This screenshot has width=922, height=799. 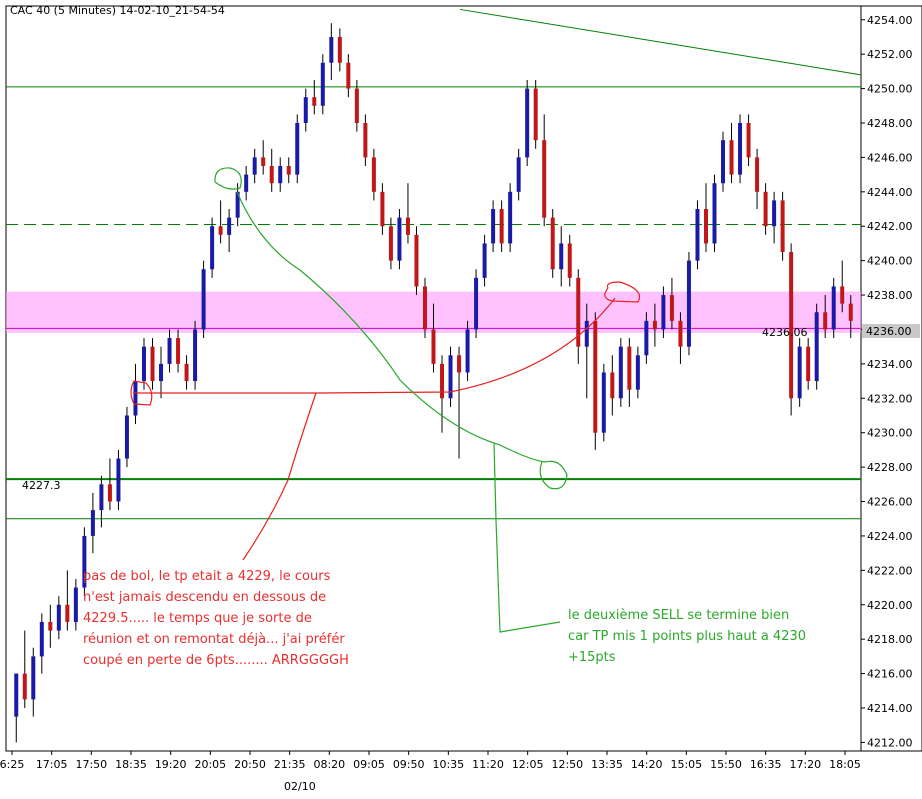 What do you see at coordinates (890, 467) in the screenshot?
I see `y-tick-label: 4228.00` at bounding box center [890, 467].